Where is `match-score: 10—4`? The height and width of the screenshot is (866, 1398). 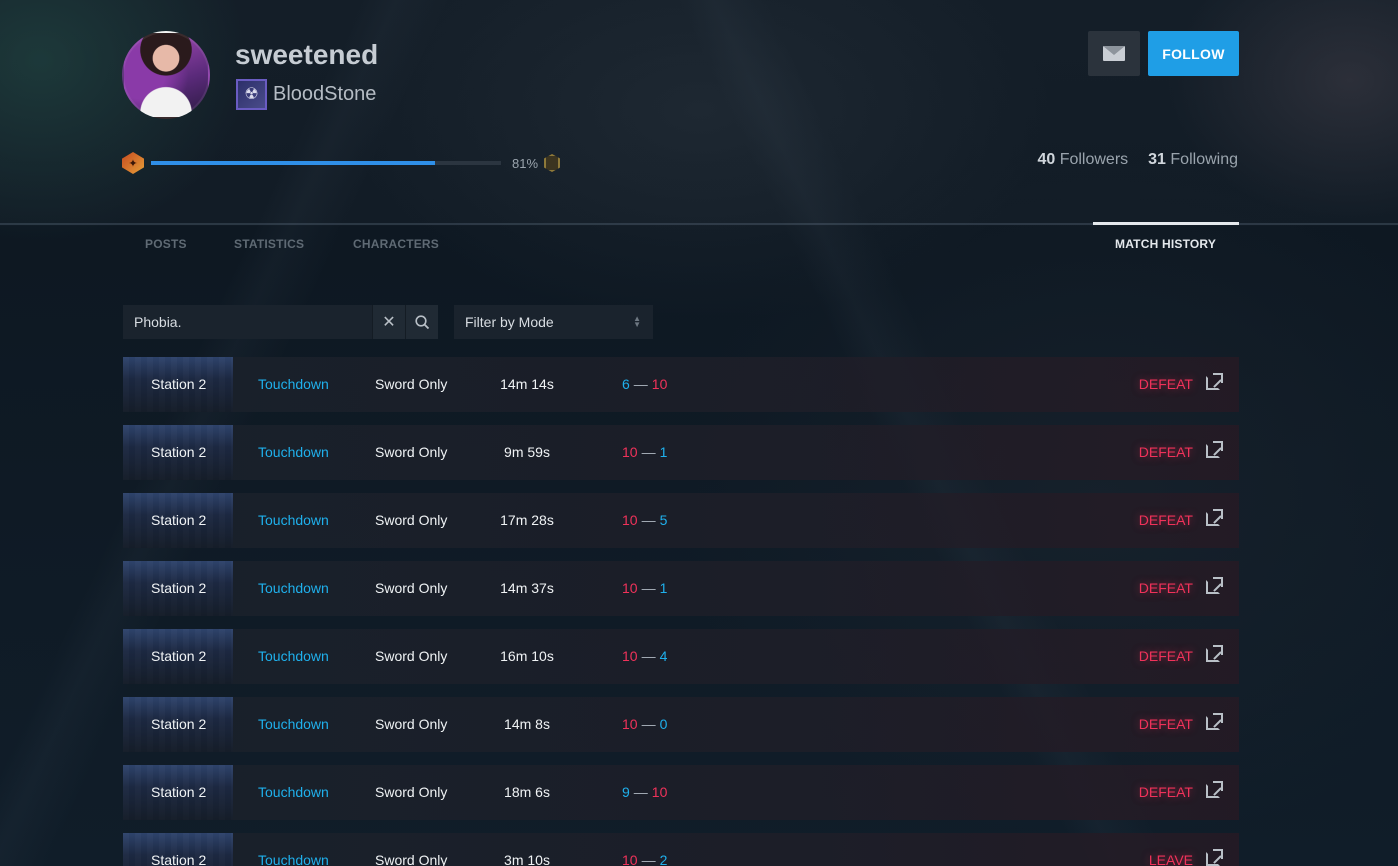 match-score: 10—4 is located at coordinates (644, 656).